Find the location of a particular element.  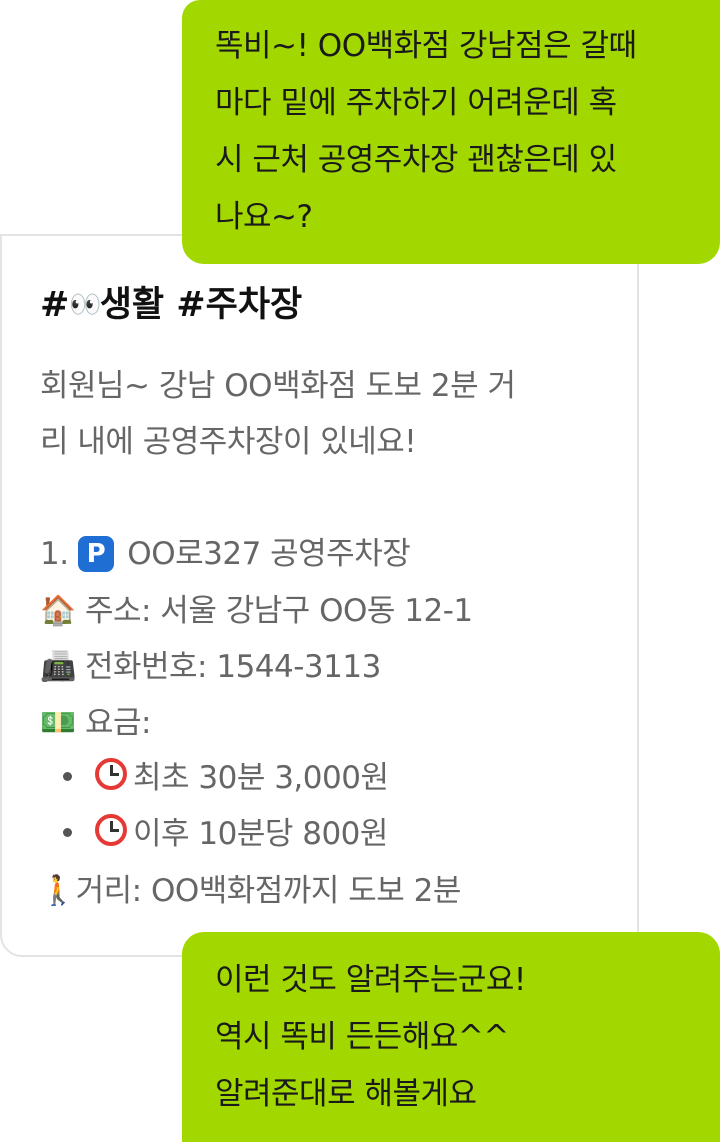

address-row: 🏠 주소: 서울 강남구 OO동 12-1 is located at coordinates (330, 610).